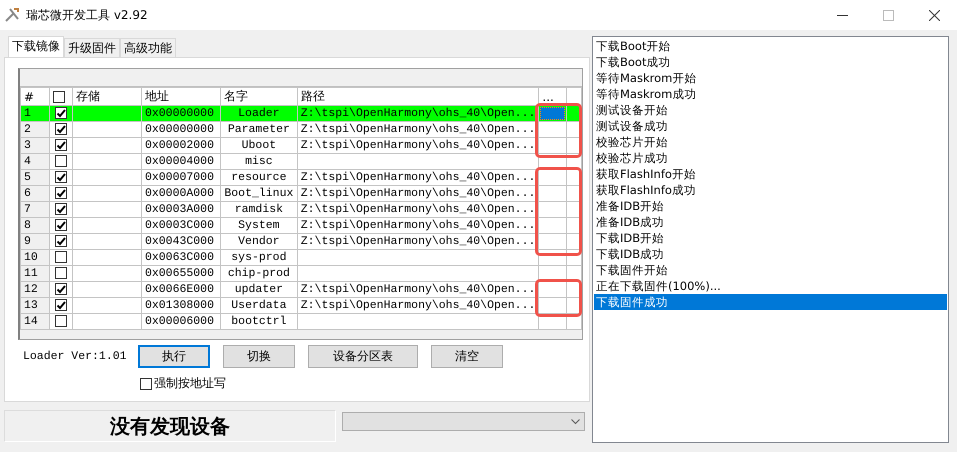 Image resolution: width=957 pixels, height=452 pixels. What do you see at coordinates (770, 238) in the screenshot?
I see `log-entry: 下载IDB开始` at bounding box center [770, 238].